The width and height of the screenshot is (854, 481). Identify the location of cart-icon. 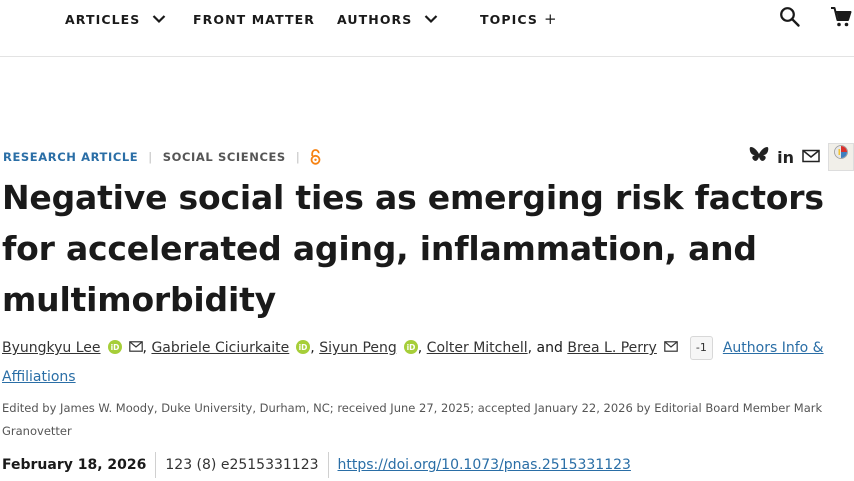
(841, 17).